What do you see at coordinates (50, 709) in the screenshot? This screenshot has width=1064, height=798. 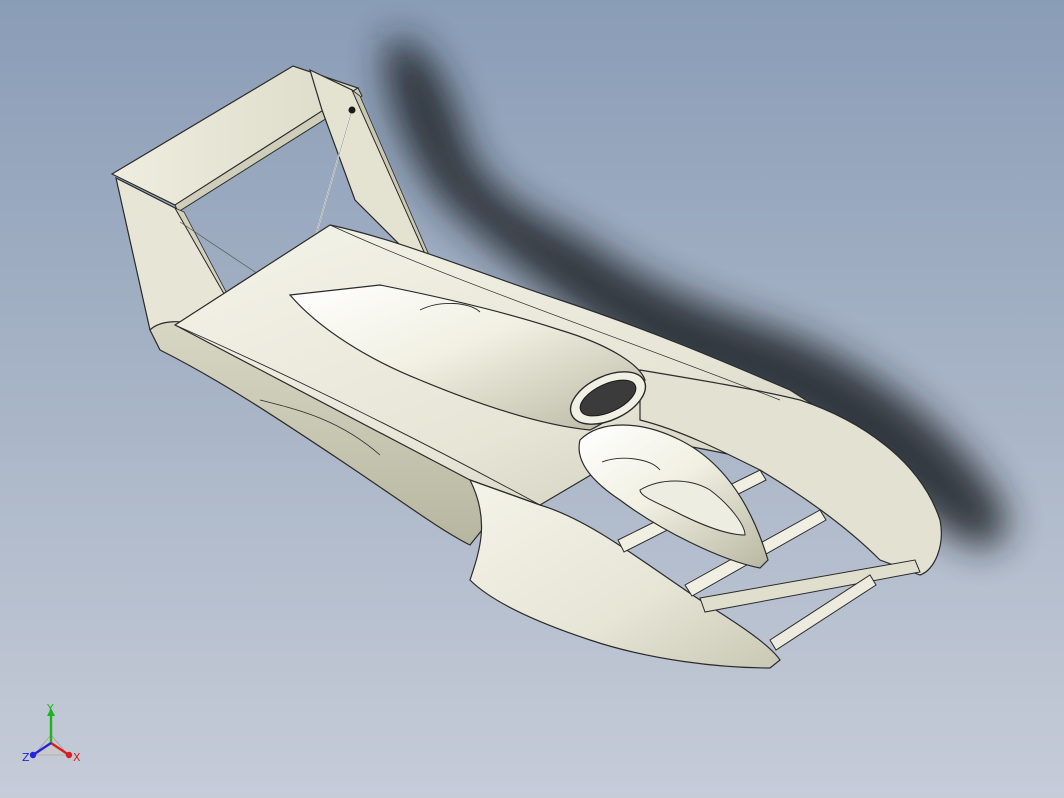 I see `y-axis-label: Y` at bounding box center [50, 709].